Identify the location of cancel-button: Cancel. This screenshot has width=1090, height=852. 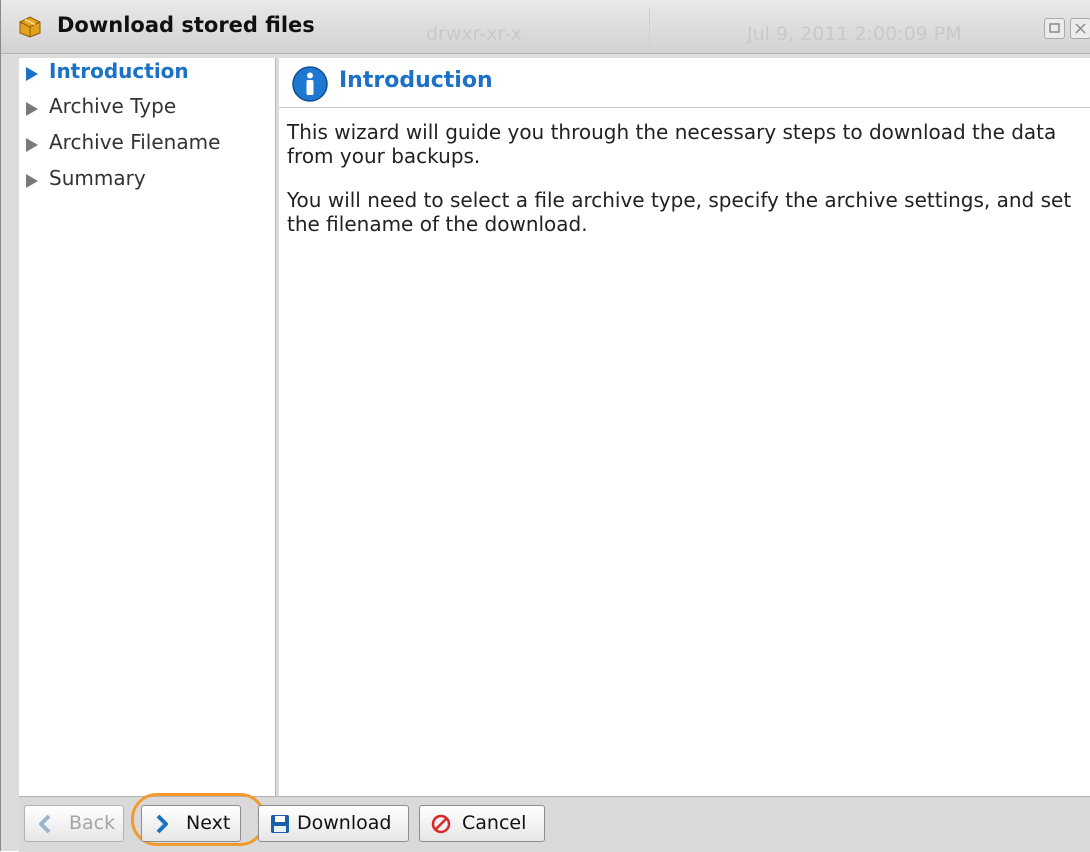
(482, 823).